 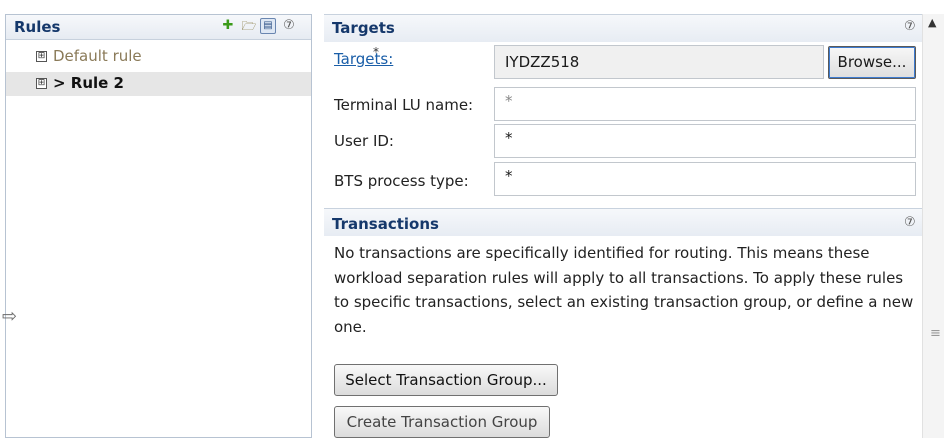 I want to click on scroll-up-icon: ▲, so click(x=932, y=22).